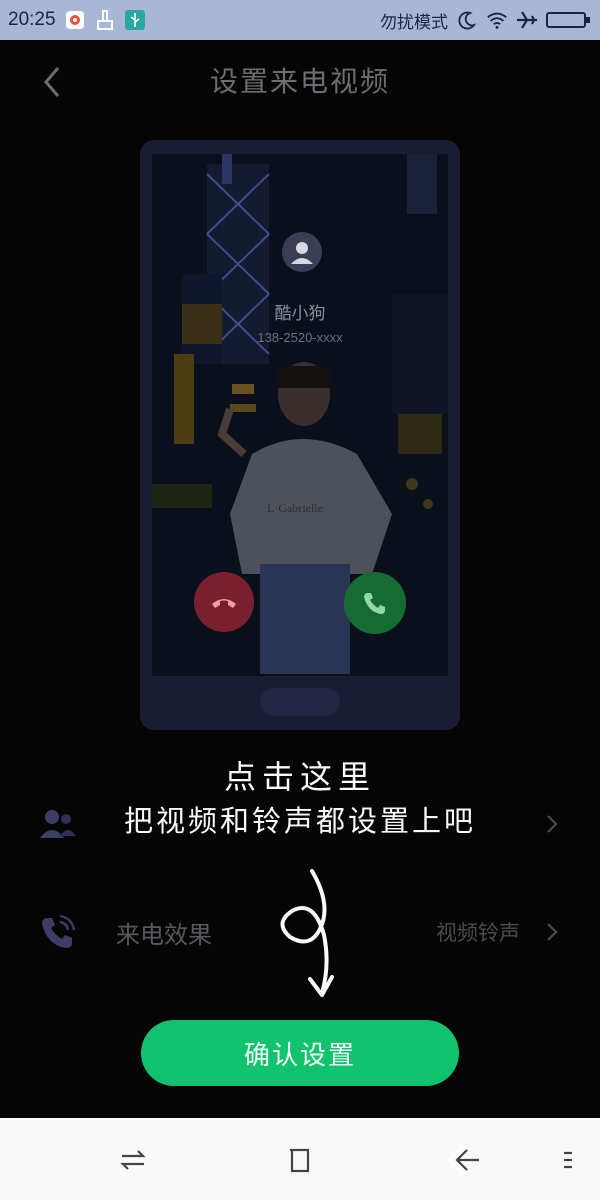 The height and width of the screenshot is (1200, 600). I want to click on back-button, so click(52, 82).